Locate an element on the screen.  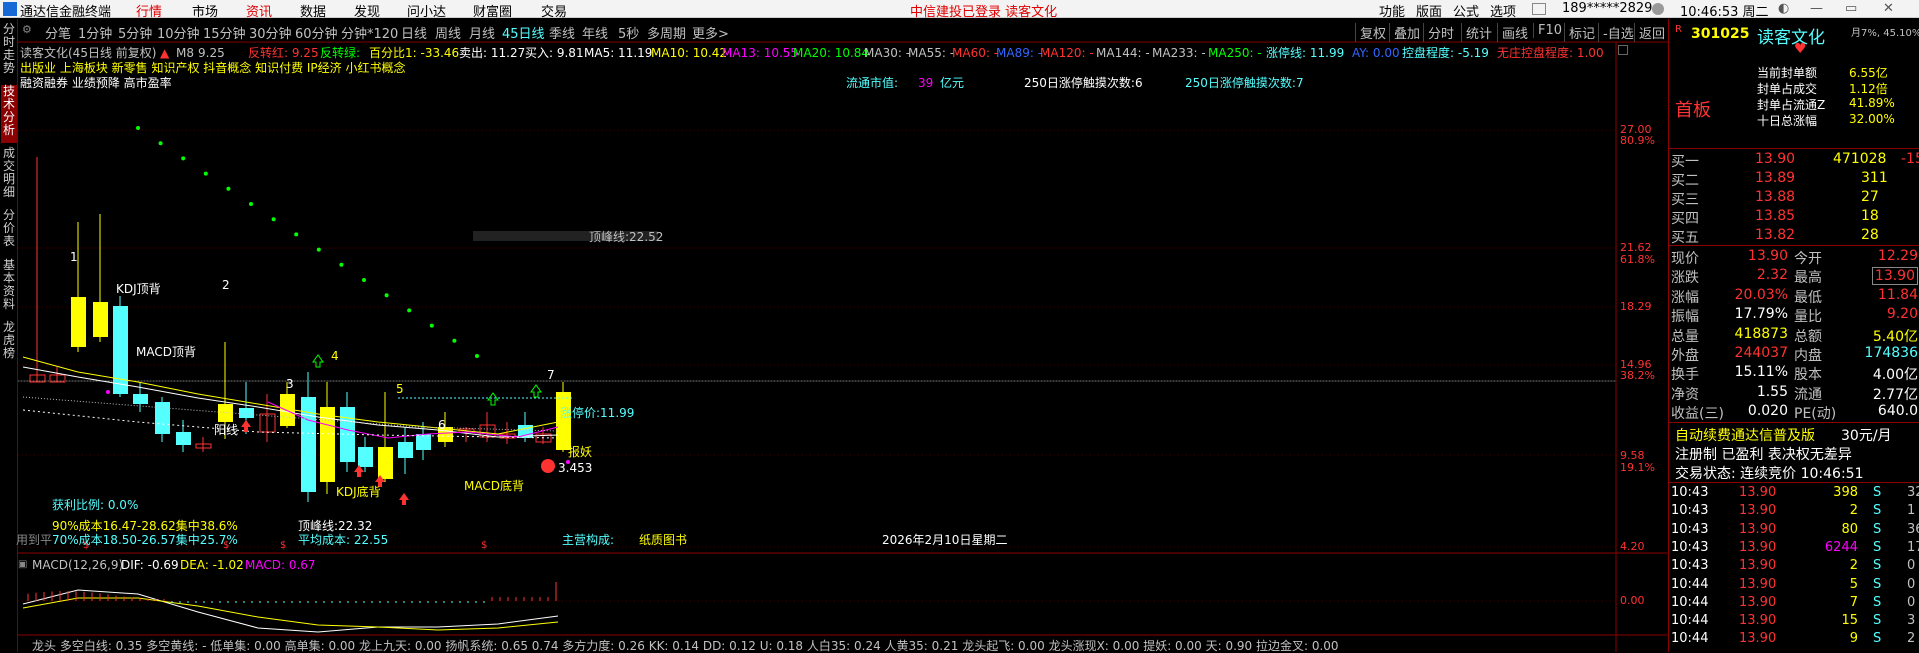
minimize-icon: — is located at coordinates (1816, 8).